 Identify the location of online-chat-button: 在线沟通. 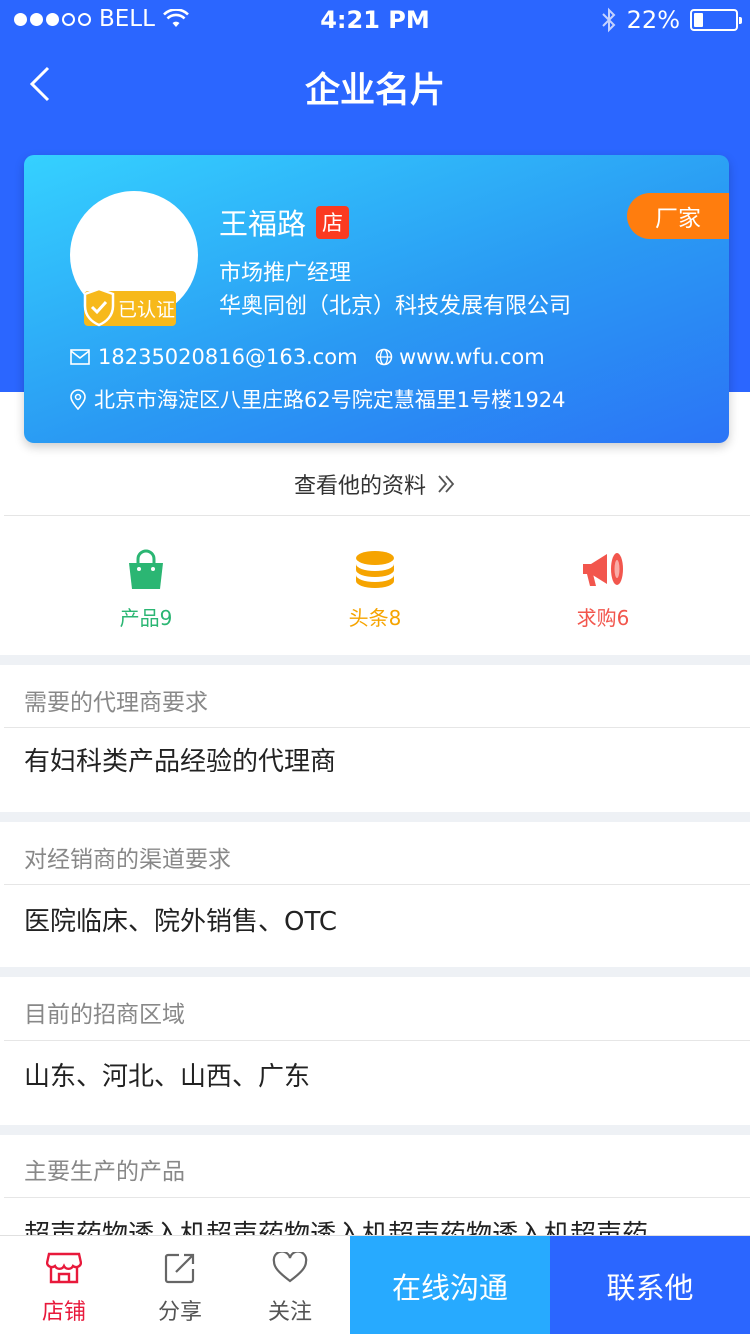
(450, 1285).